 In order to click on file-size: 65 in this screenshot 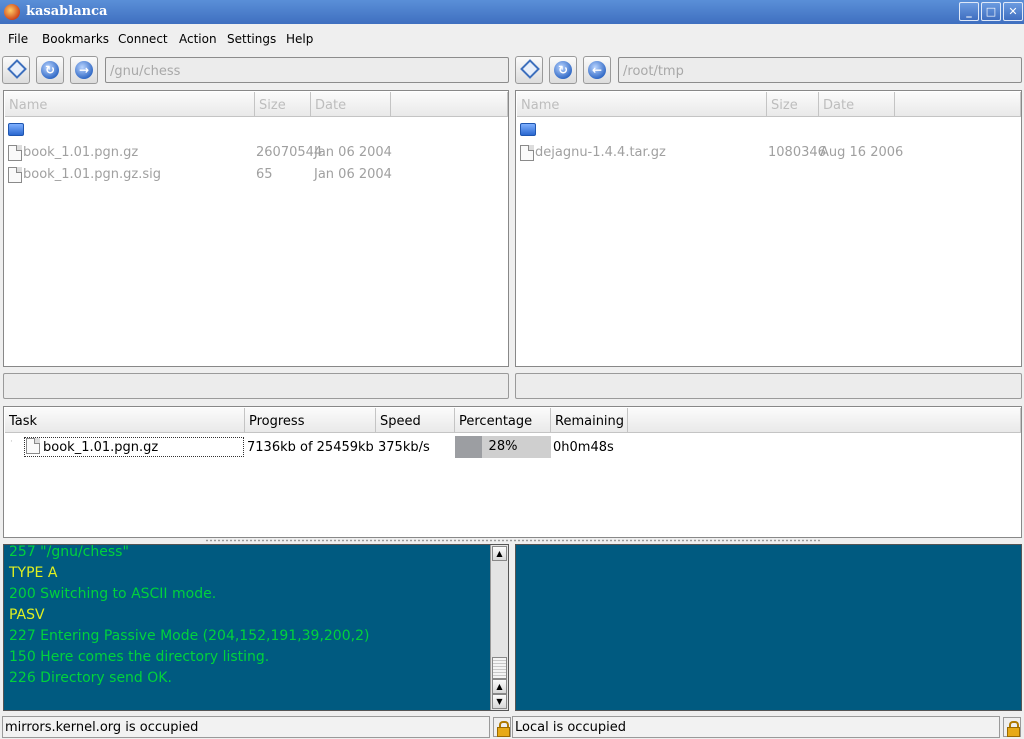, I will do `click(264, 174)`.